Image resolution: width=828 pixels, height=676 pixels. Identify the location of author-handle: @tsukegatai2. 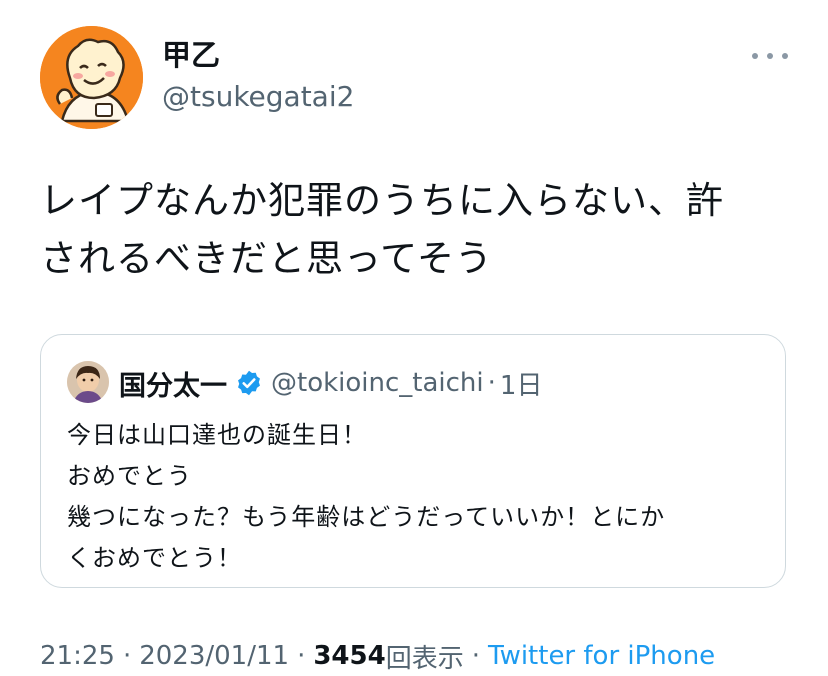
(258, 97).